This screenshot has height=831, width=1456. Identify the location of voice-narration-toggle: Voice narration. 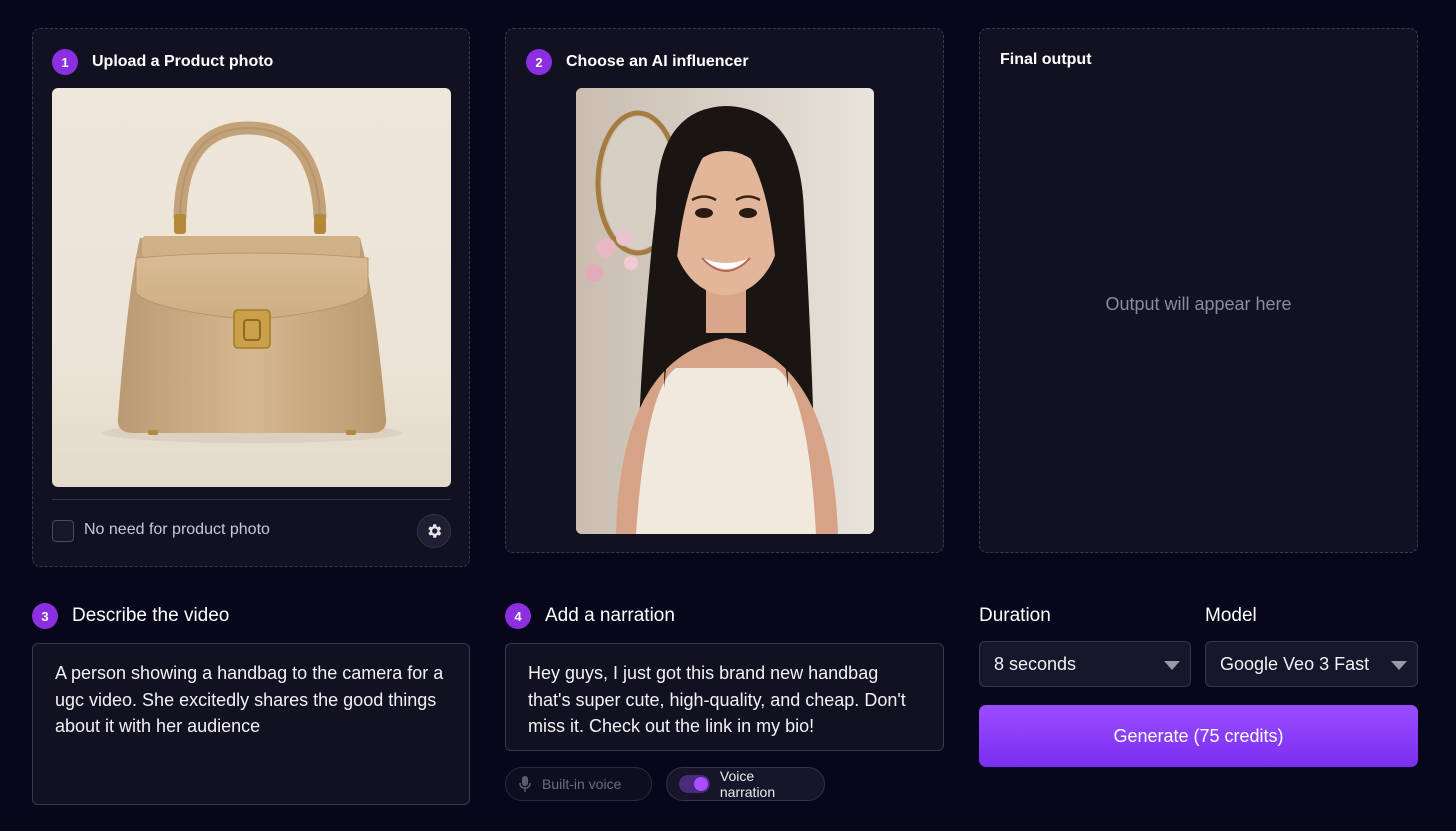
(745, 784).